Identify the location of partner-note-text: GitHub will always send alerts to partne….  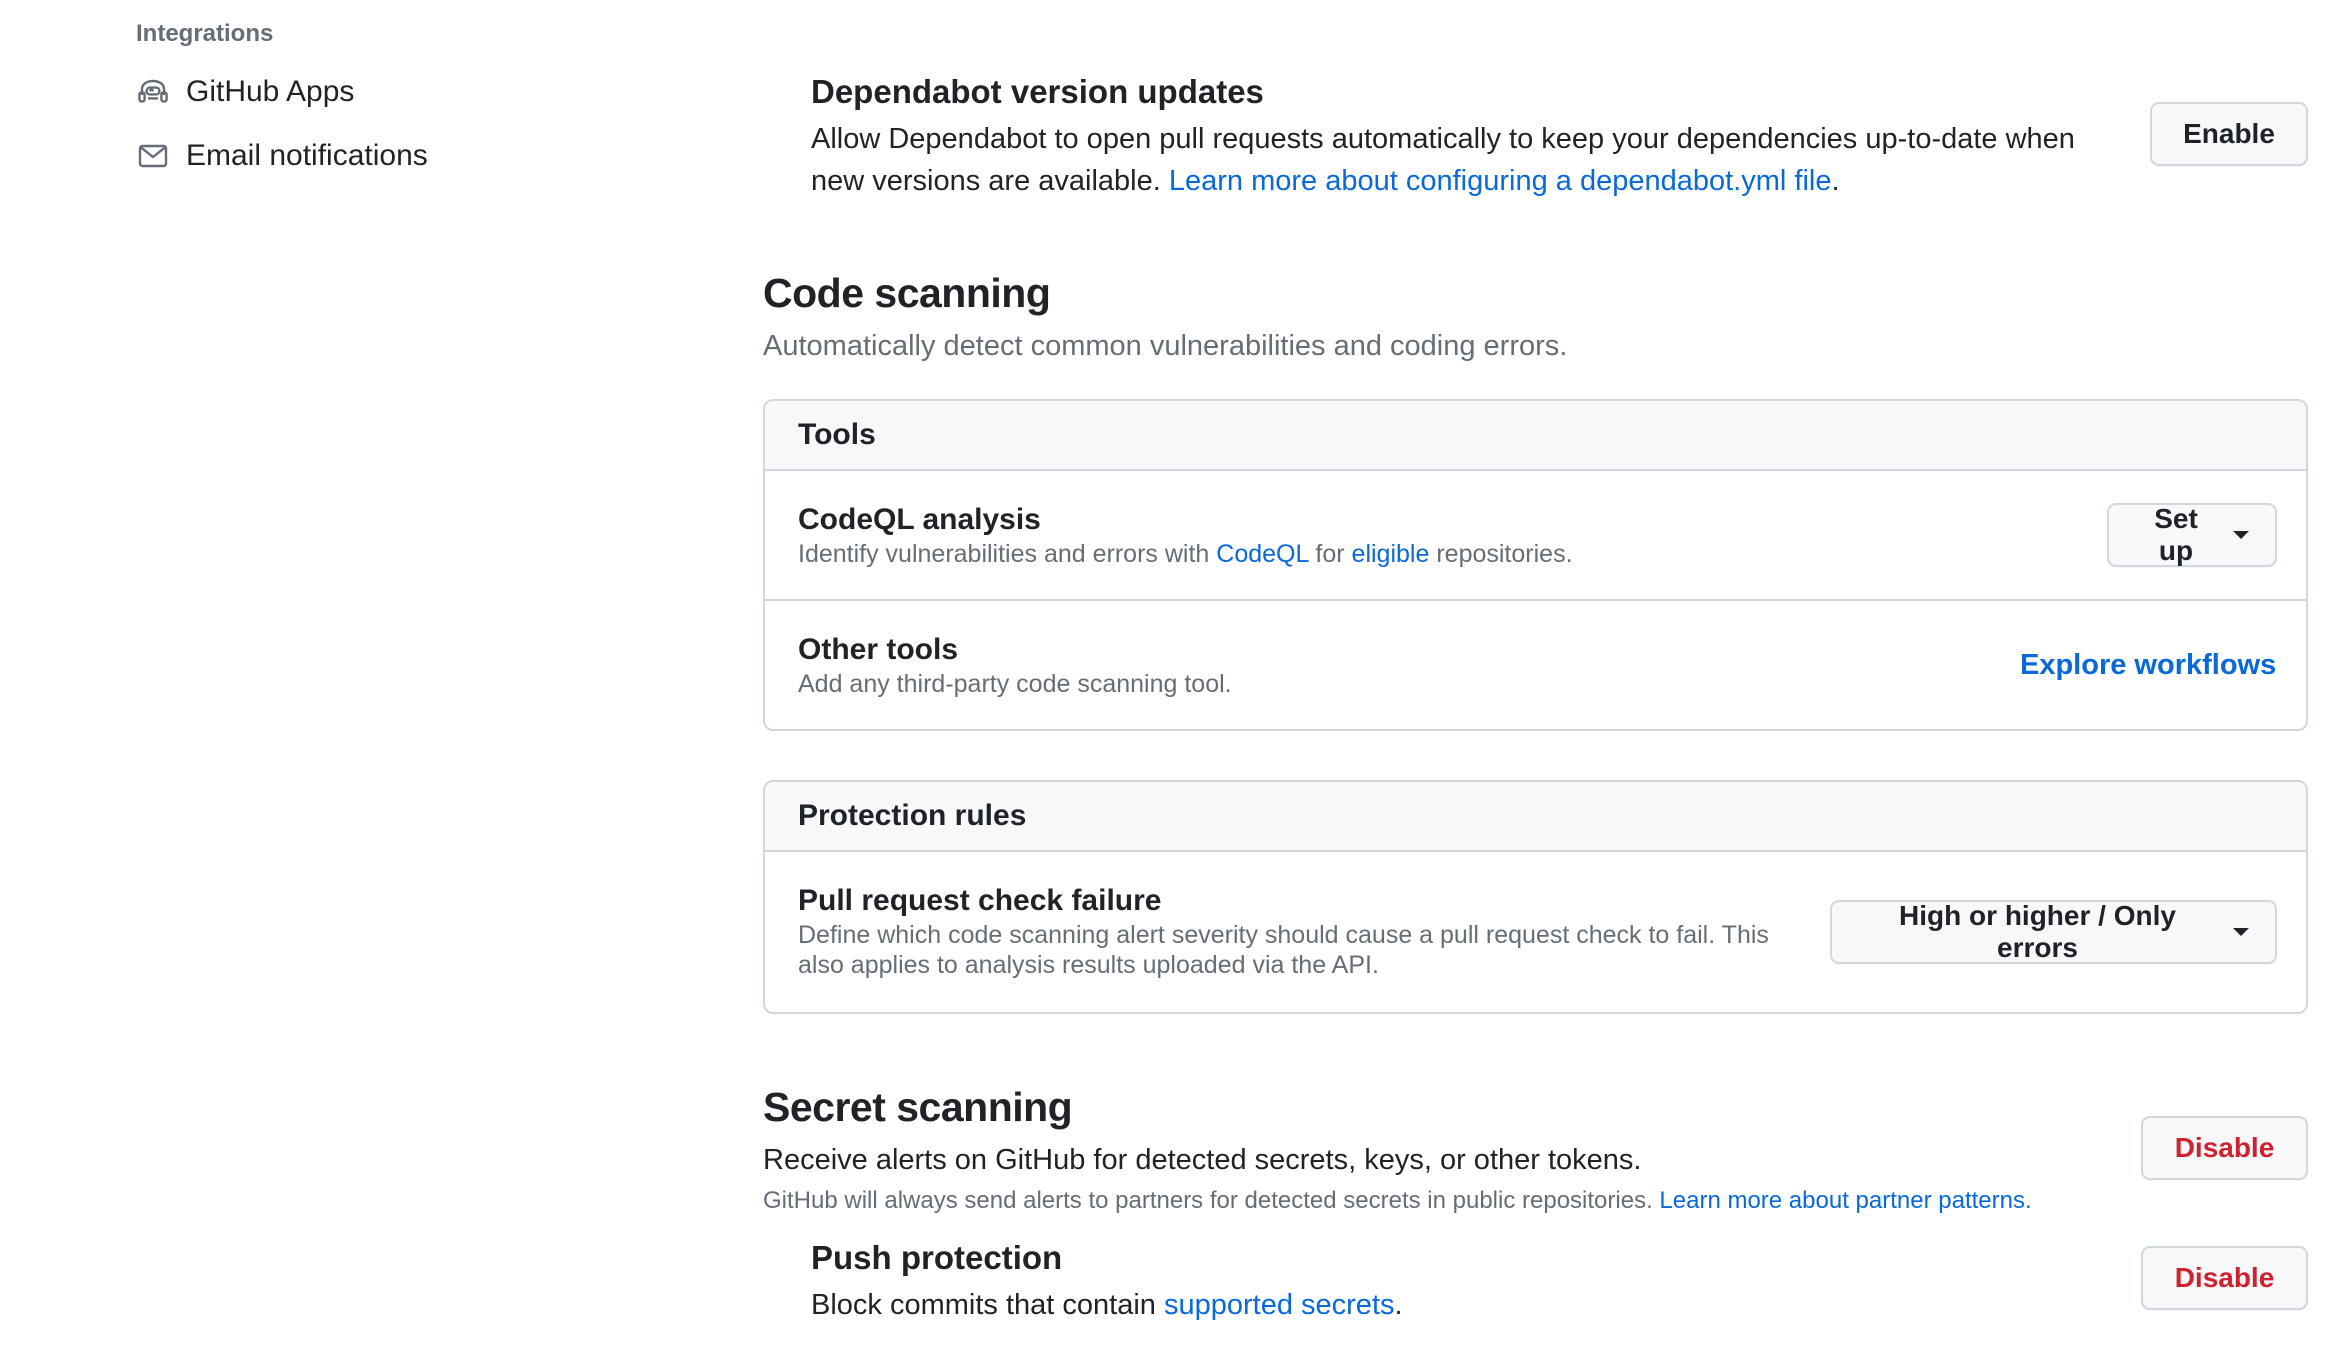
(1208, 1200).